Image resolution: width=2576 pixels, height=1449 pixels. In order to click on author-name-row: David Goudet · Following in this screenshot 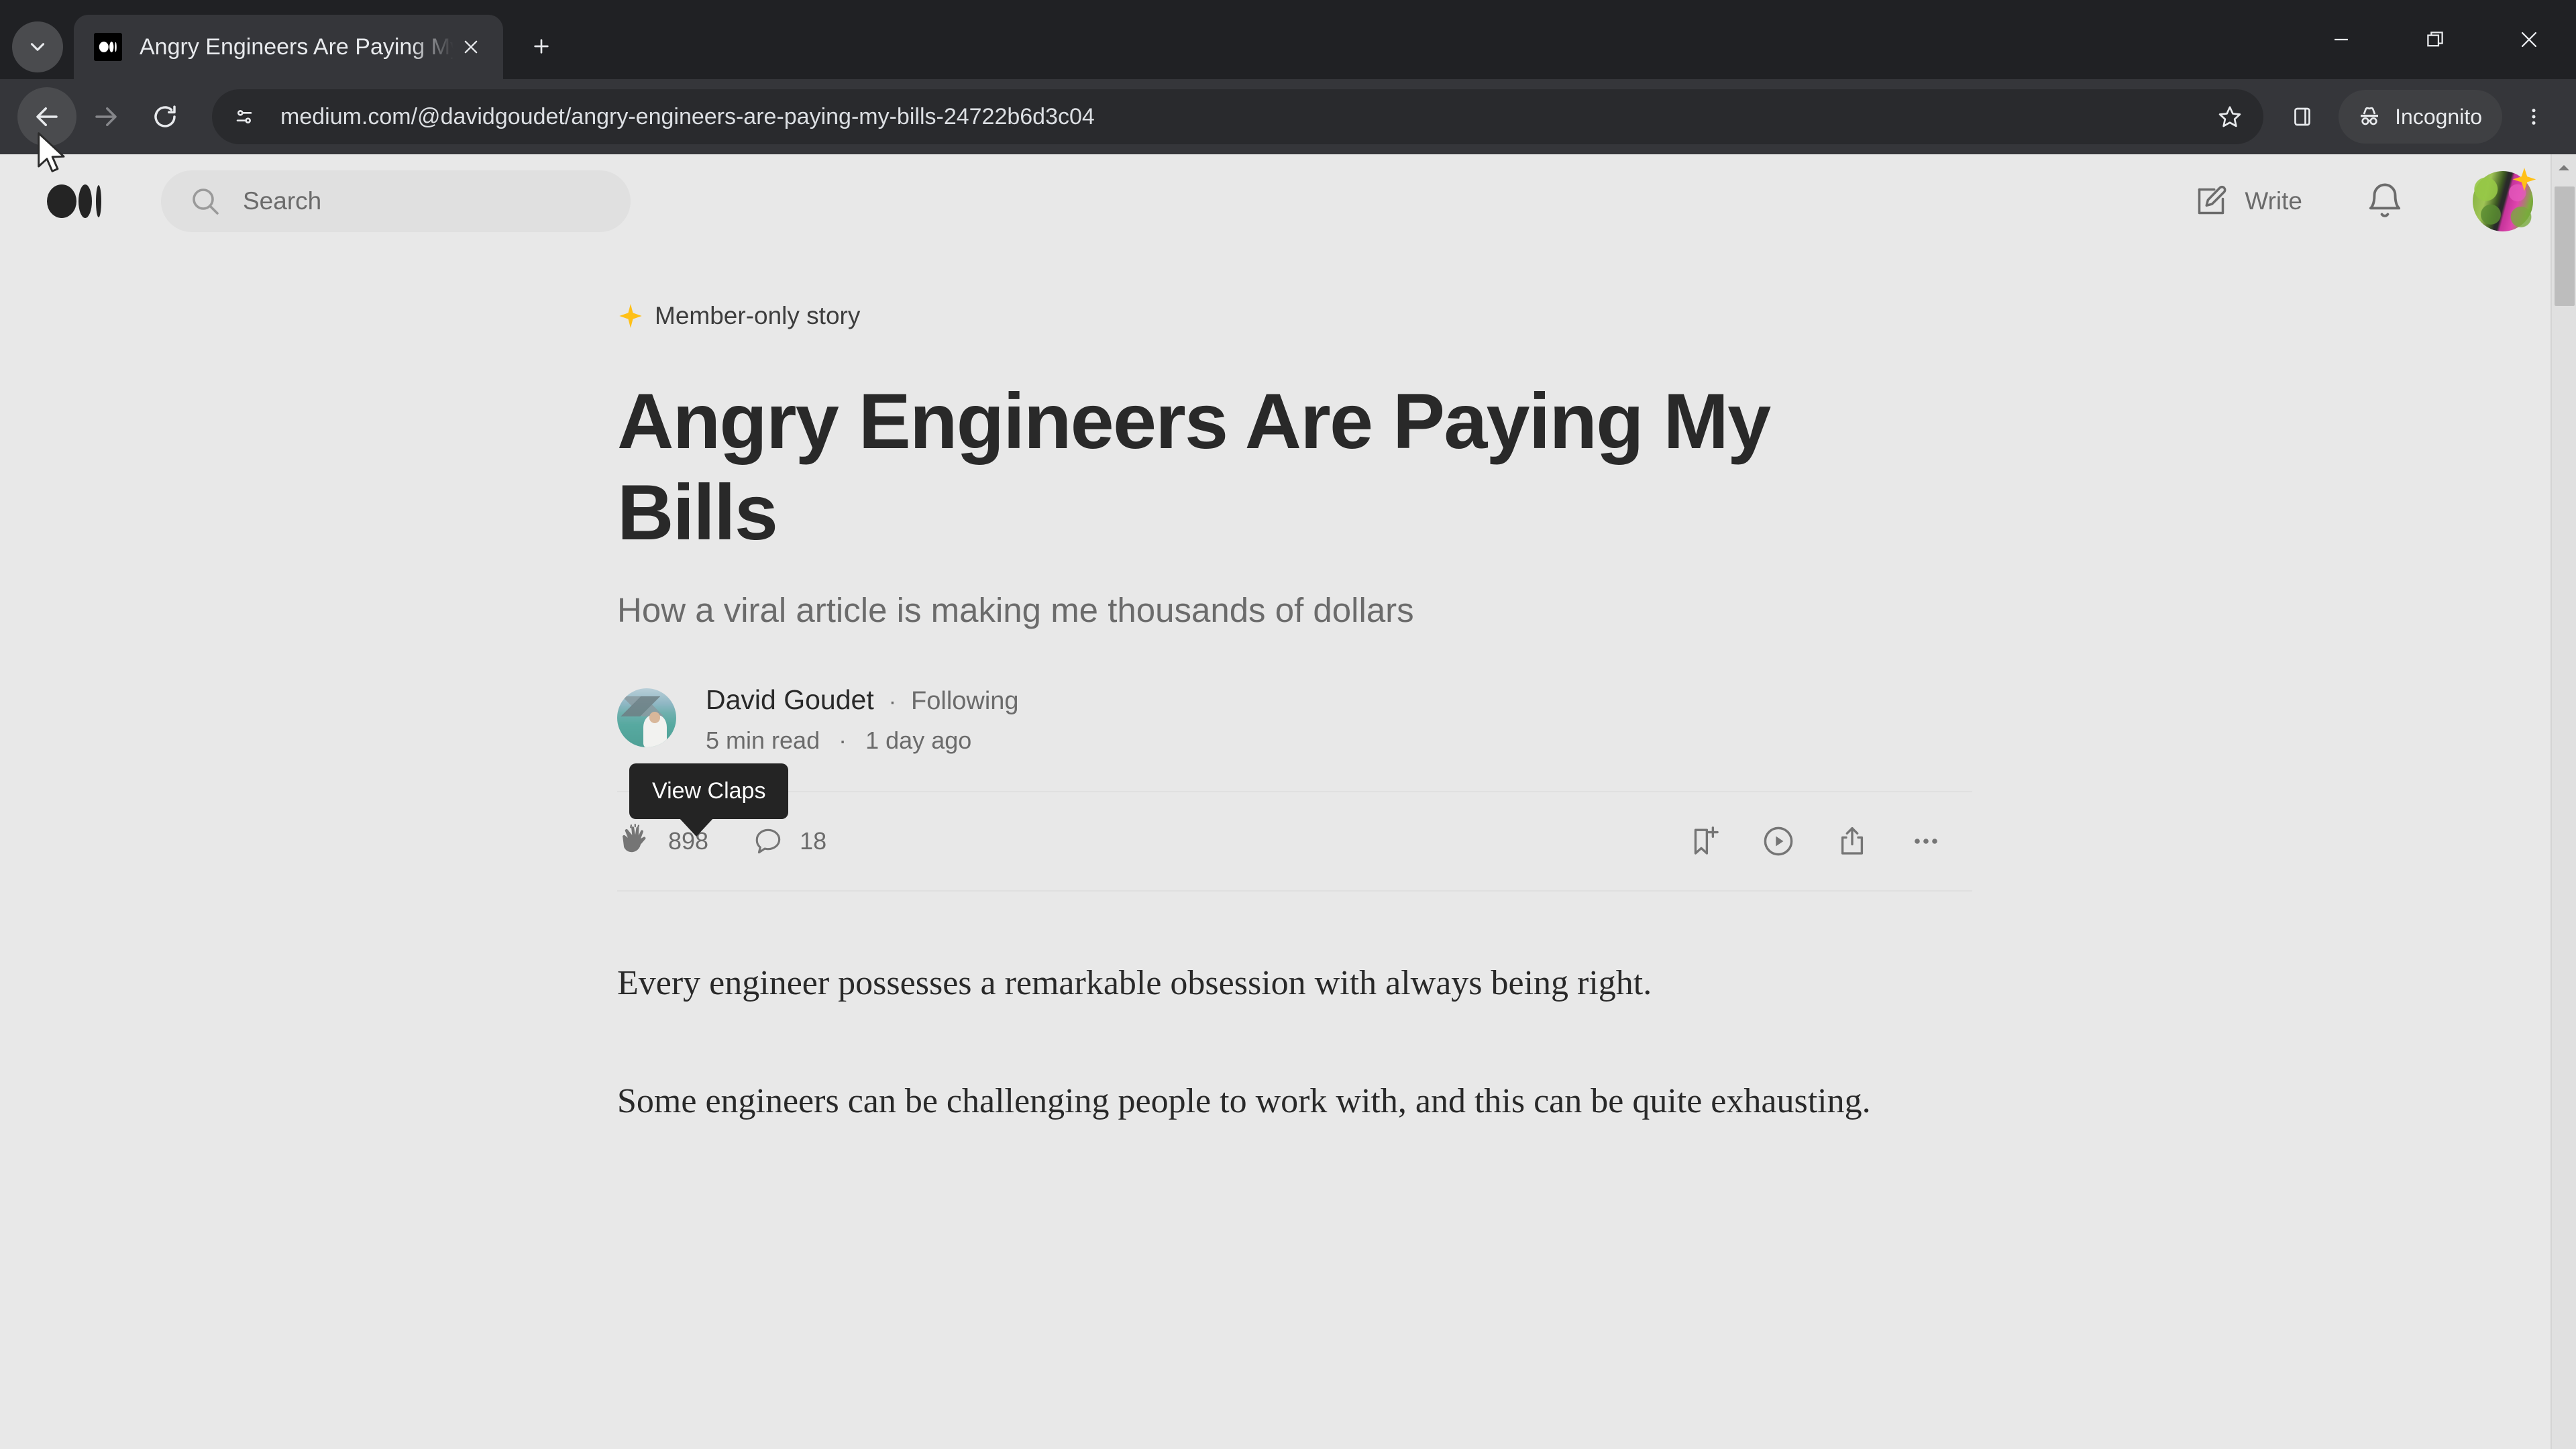, I will do `click(862, 700)`.